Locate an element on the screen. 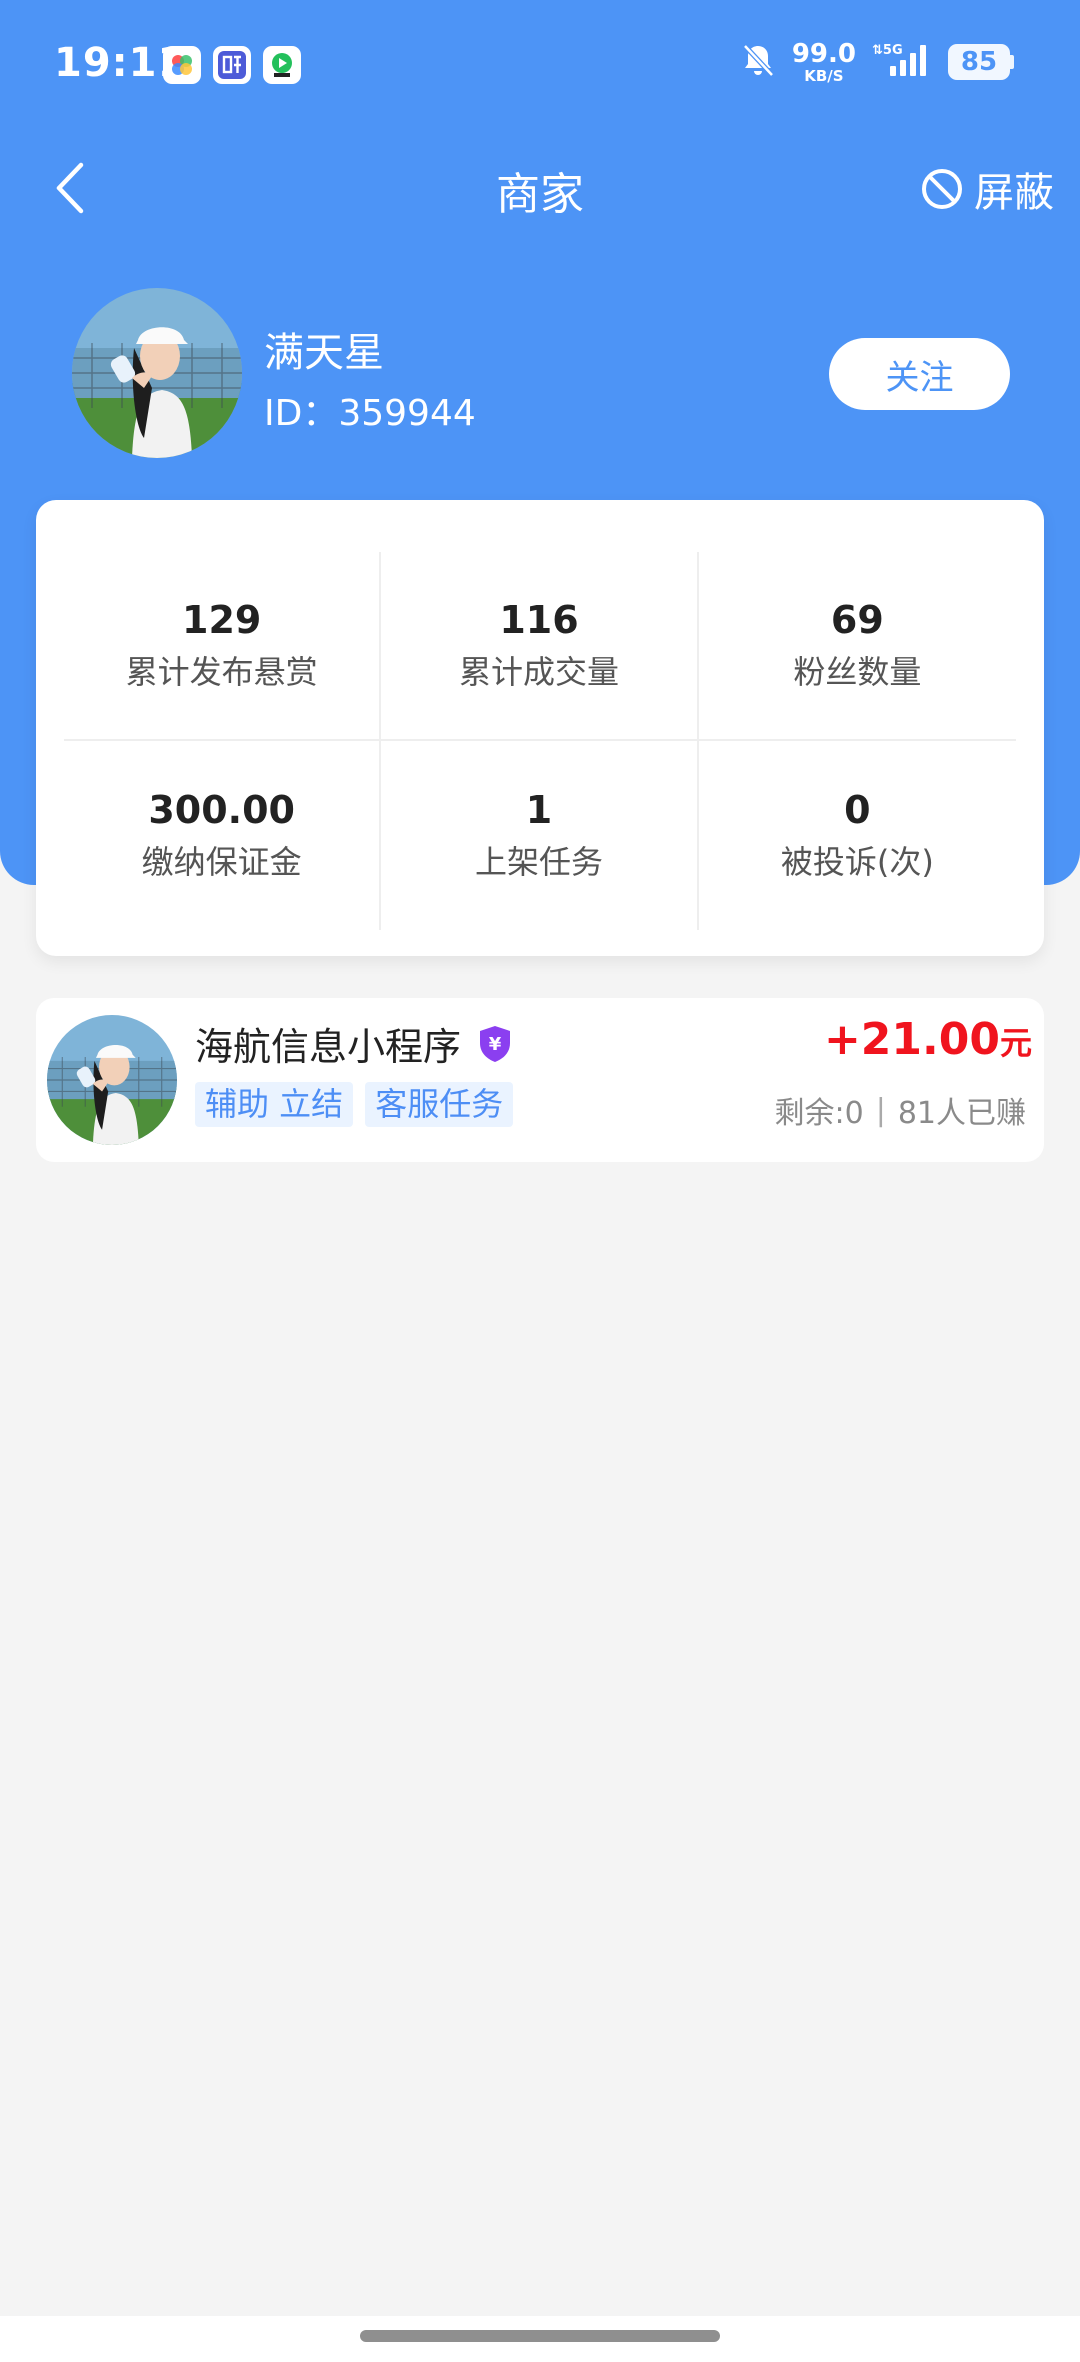 Image resolution: width=1080 pixels, height=2362 pixels. stat-total-rewards: 129 累计发布悬赏 is located at coordinates (223, 646).